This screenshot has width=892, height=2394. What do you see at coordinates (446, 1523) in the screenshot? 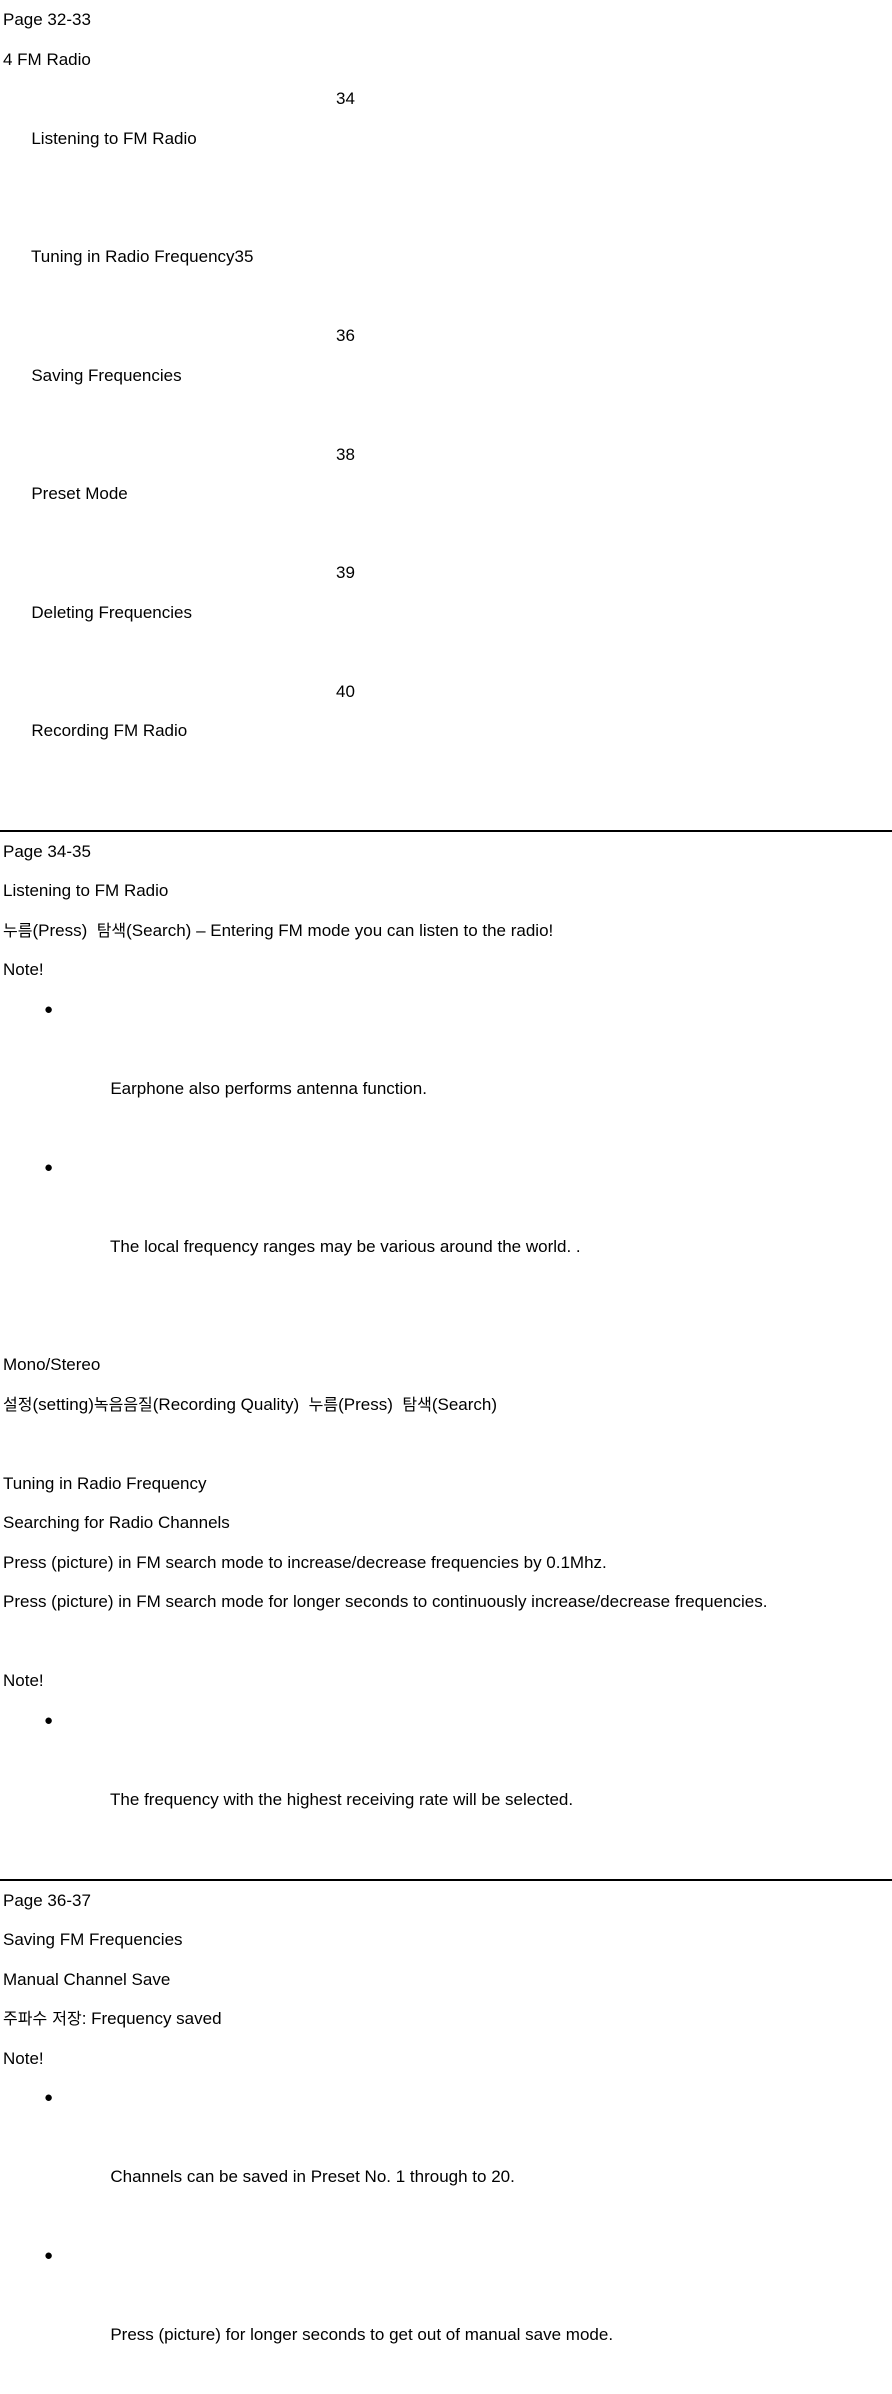
I see `heading-searching-for-radio-channels: Searching for Radio Channels` at bounding box center [446, 1523].